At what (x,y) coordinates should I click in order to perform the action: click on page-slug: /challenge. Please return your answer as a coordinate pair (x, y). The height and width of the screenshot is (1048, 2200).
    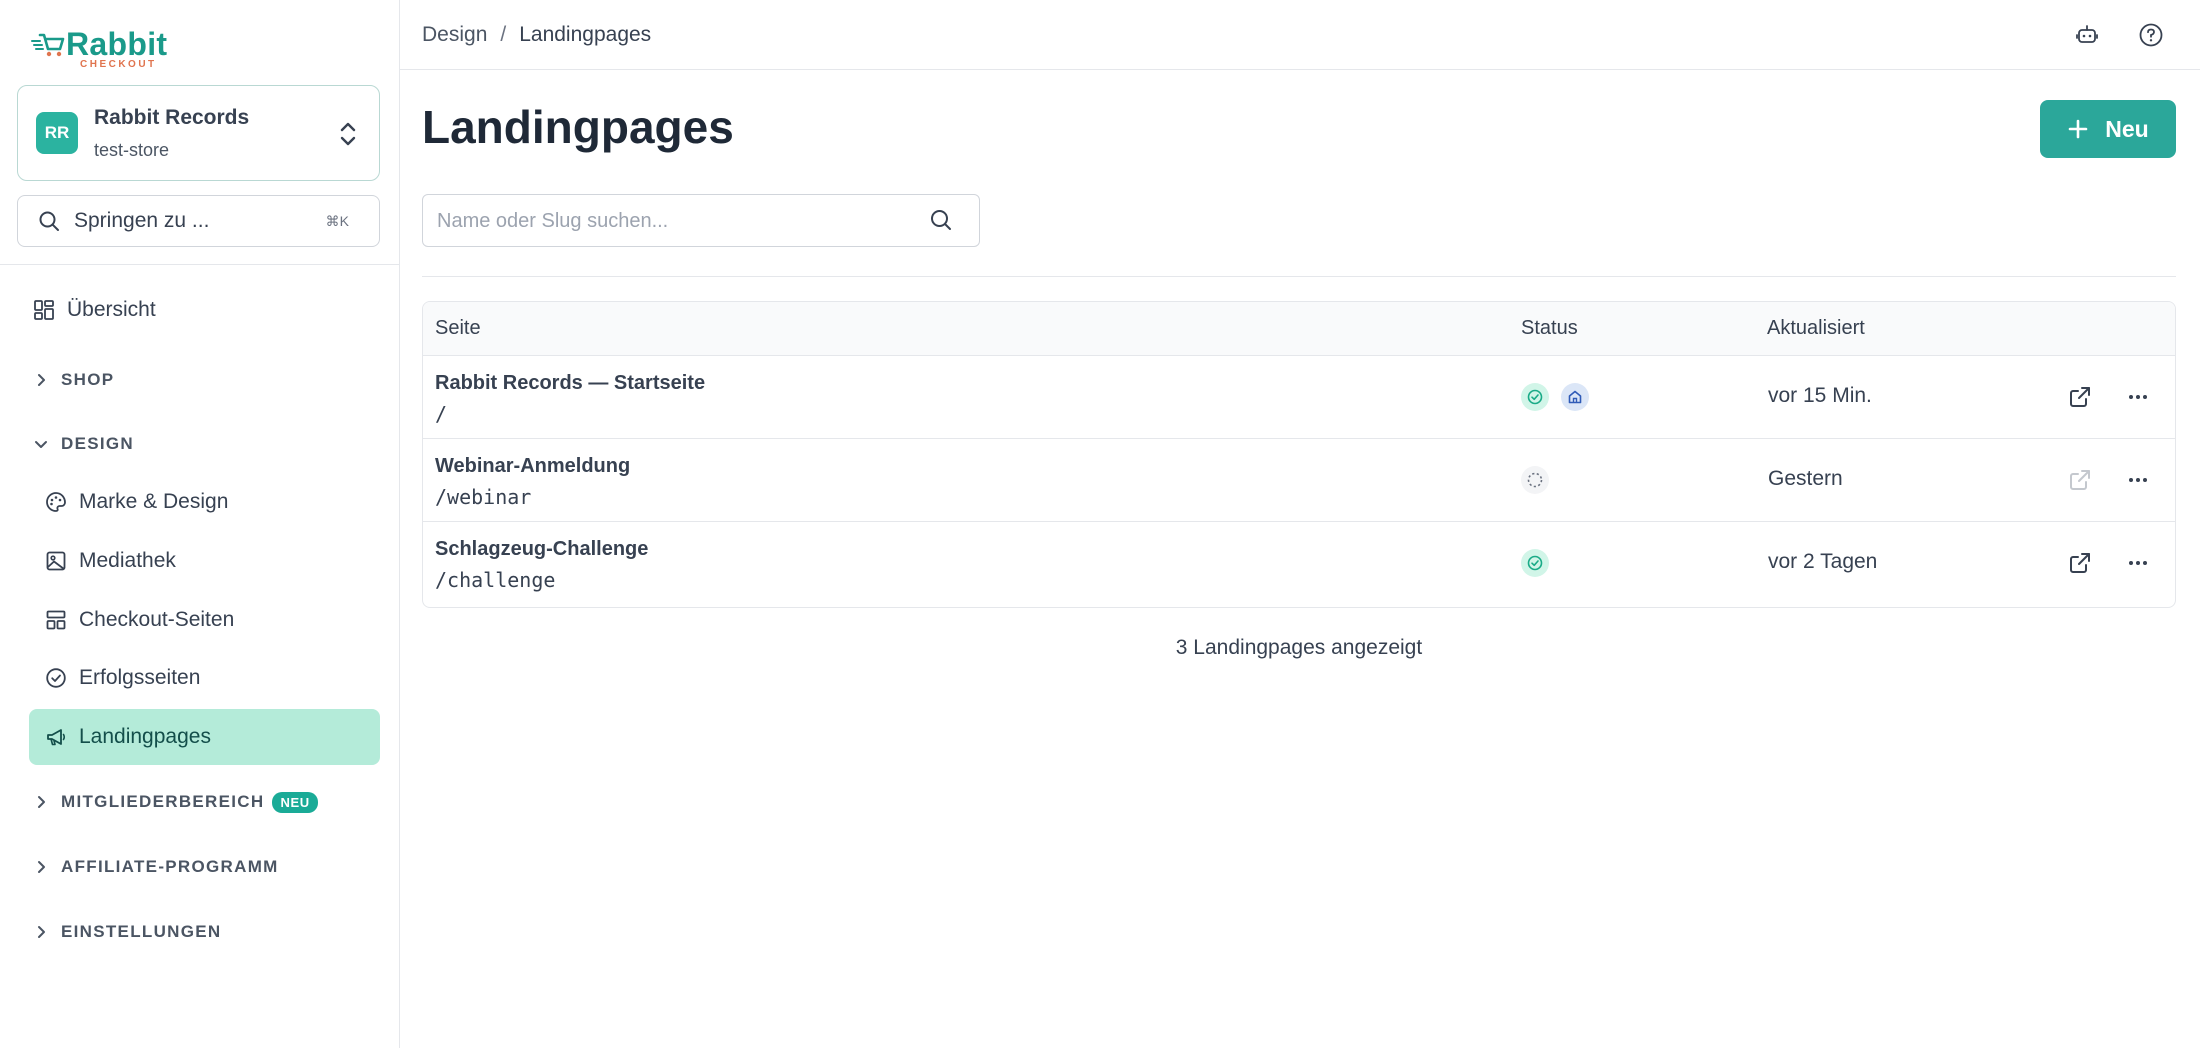
    Looking at the image, I should click on (495, 580).